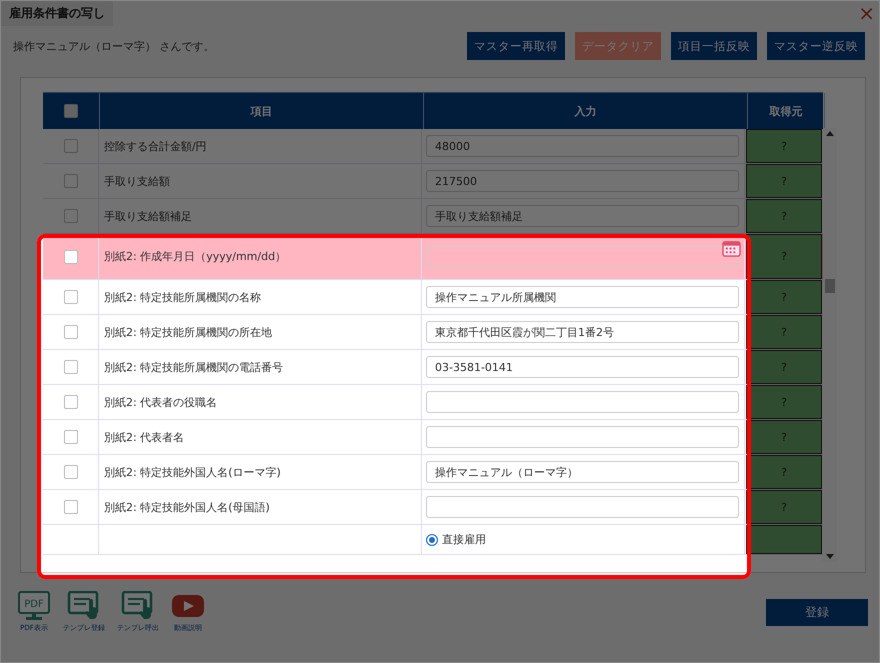 Image resolution: width=880 pixels, height=663 pixels. Describe the element at coordinates (582, 367) in the screenshot. I see `input-field: 03-3581-0141` at that location.